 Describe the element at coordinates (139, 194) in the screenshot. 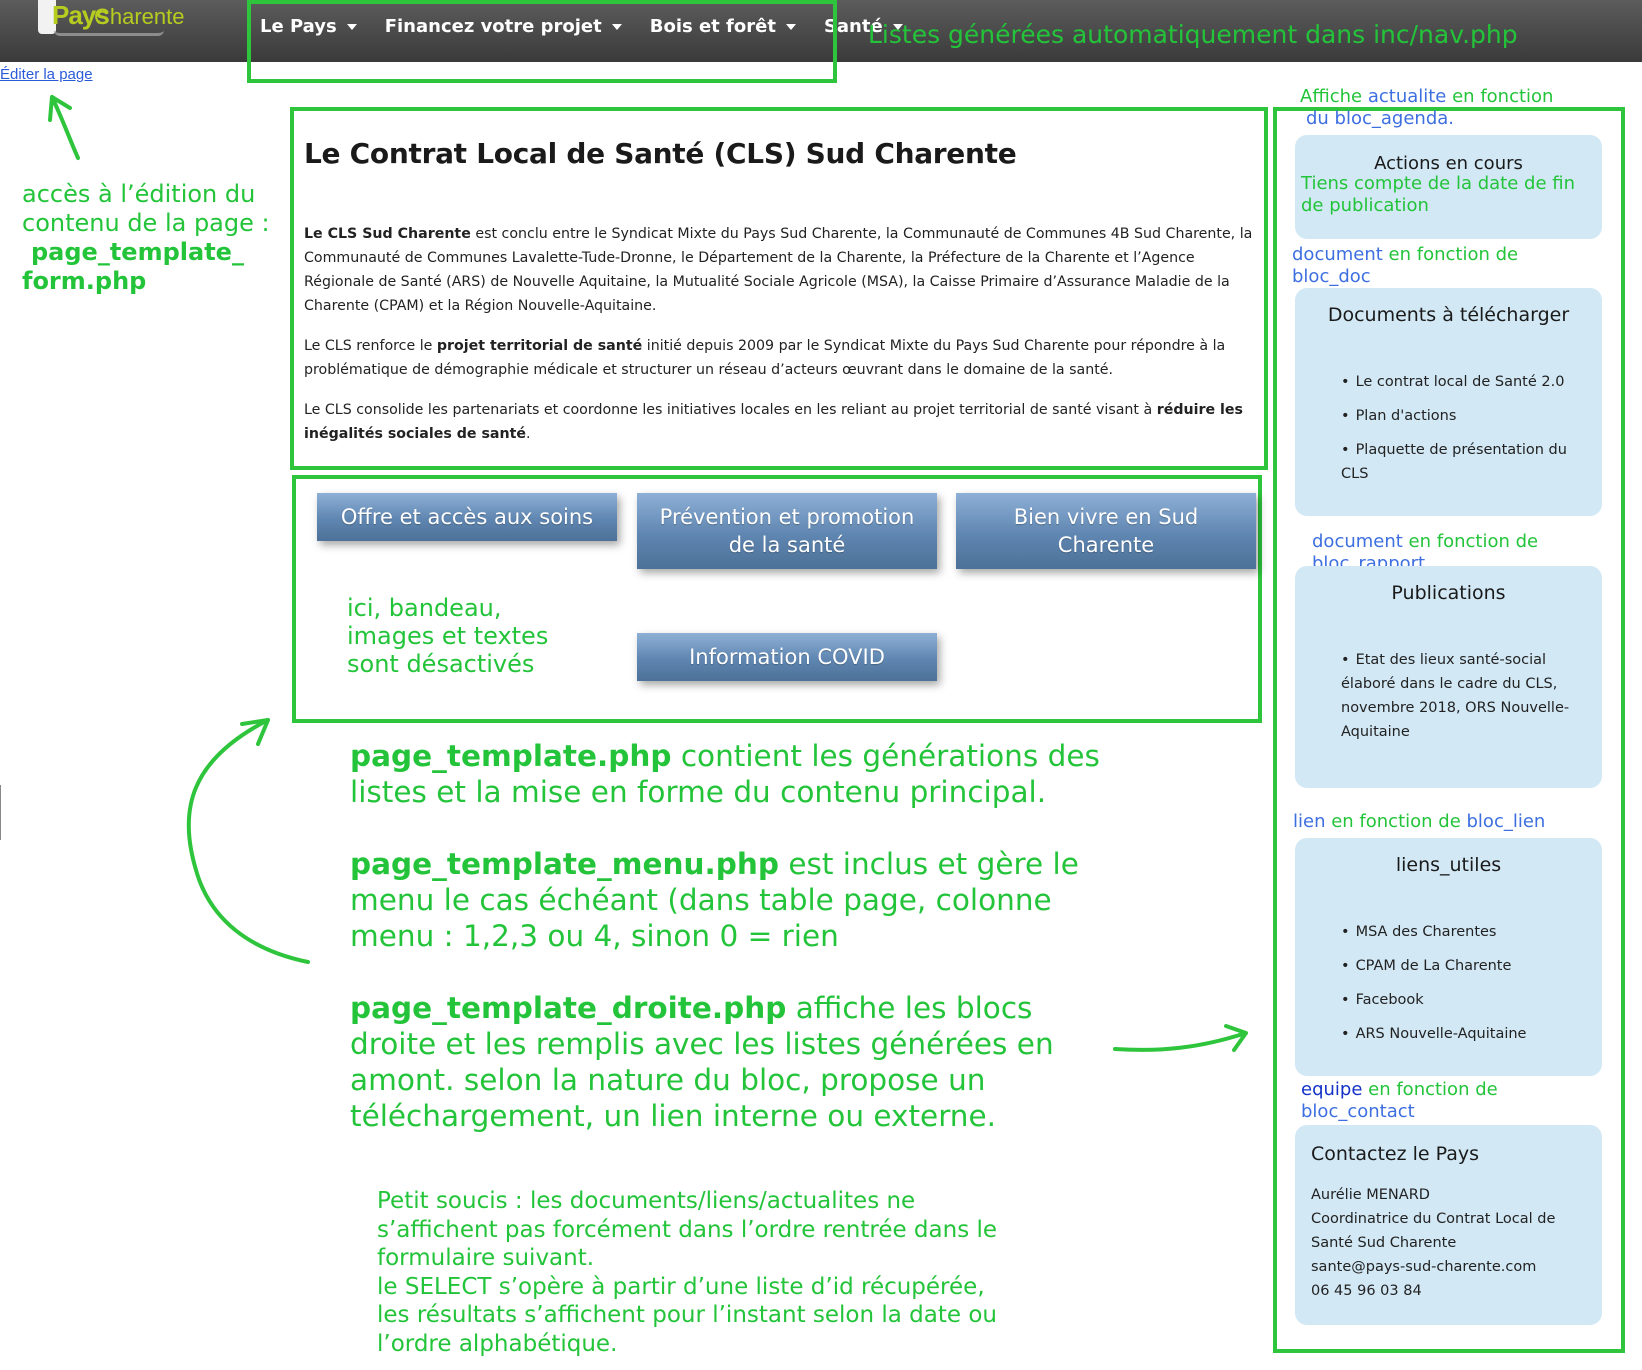

I see `edit-annotation-line: accès à l’édition du` at that location.